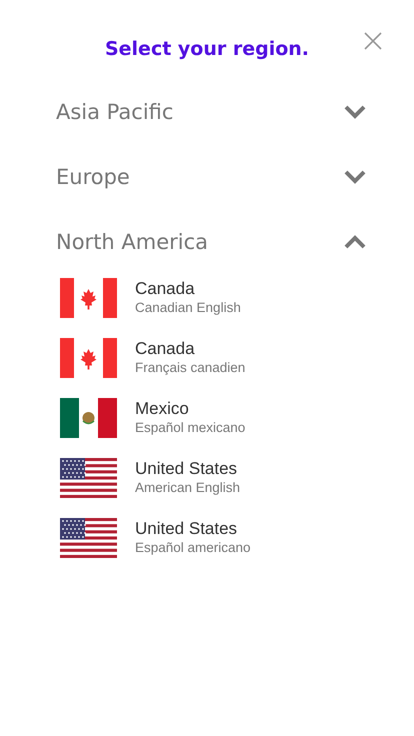 Image resolution: width=414 pixels, height=736 pixels. What do you see at coordinates (187, 488) in the screenshot?
I see `language-name: American English` at bounding box center [187, 488].